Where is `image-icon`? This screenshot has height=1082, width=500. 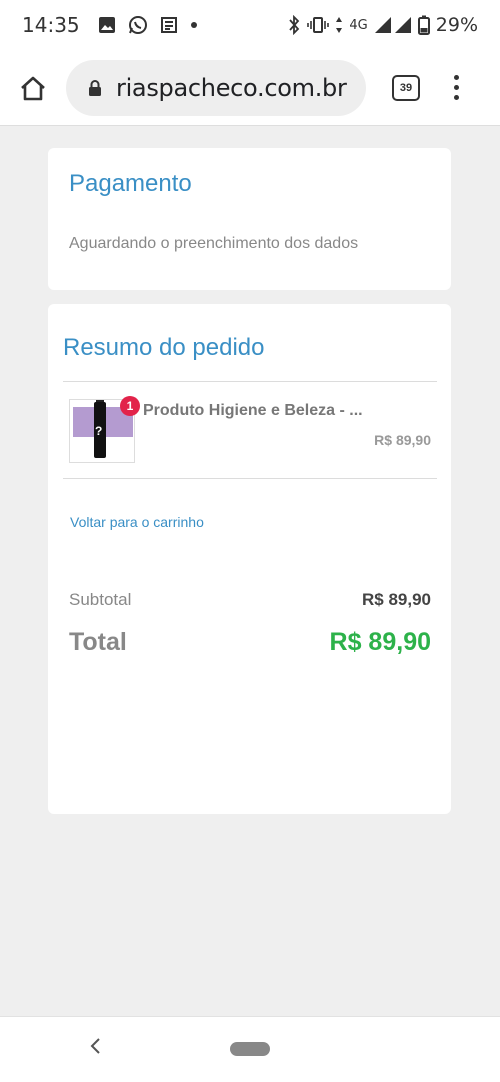 image-icon is located at coordinates (106, 25).